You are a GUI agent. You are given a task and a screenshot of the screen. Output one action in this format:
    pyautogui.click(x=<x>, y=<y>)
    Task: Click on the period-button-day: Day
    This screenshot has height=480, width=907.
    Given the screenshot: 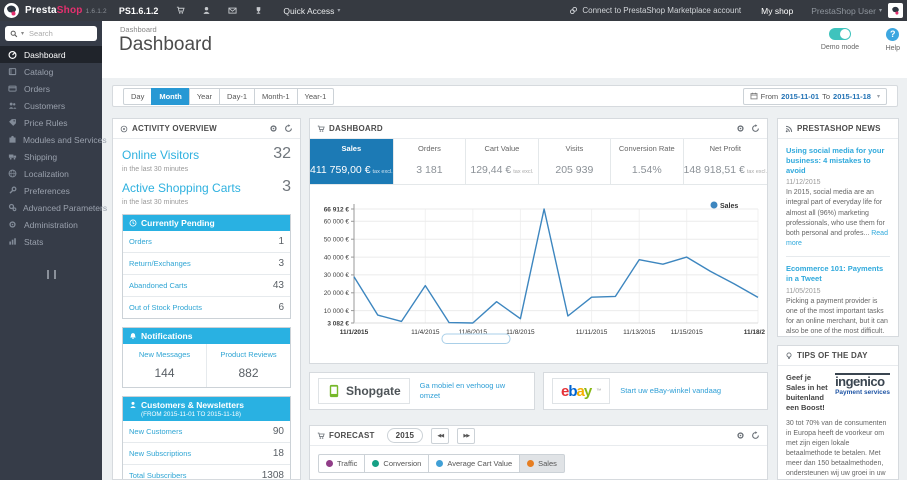 What is the action you would take?
    pyautogui.click(x=138, y=96)
    